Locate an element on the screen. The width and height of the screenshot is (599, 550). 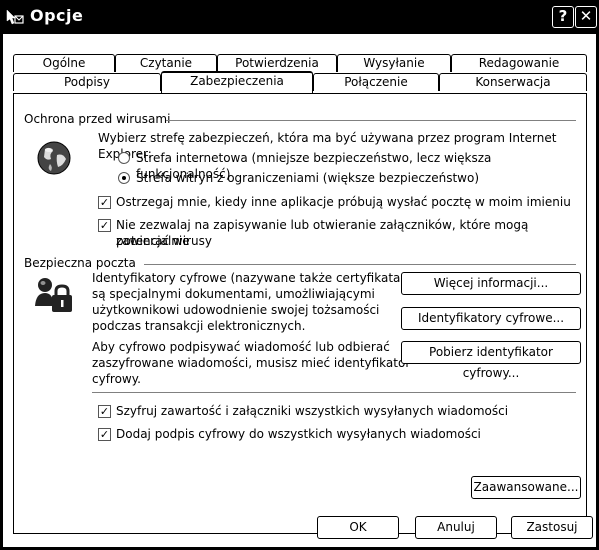
outlook-options-icon is located at coordinates (15, 17).